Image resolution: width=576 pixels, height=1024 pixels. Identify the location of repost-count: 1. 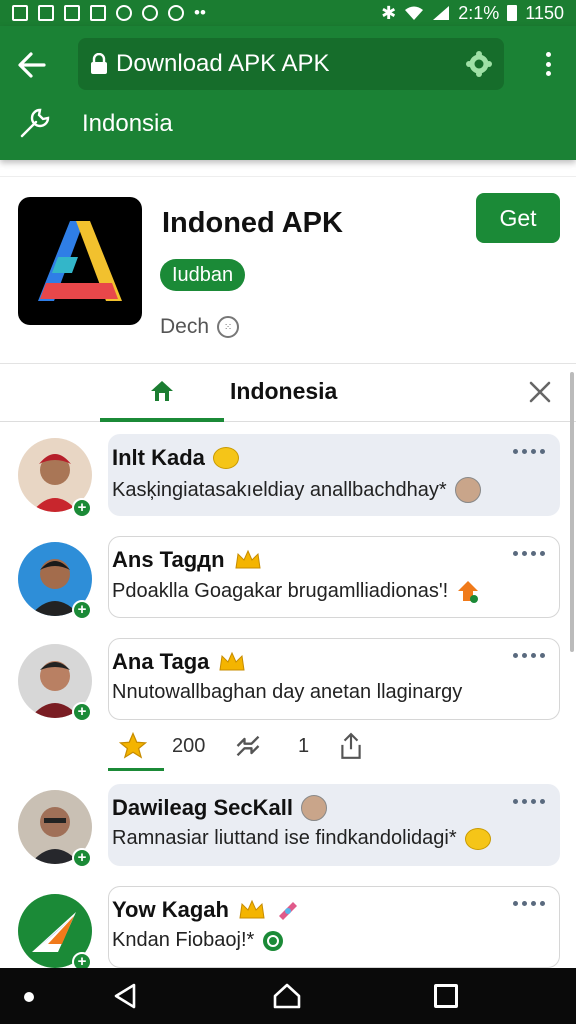
(304, 745).